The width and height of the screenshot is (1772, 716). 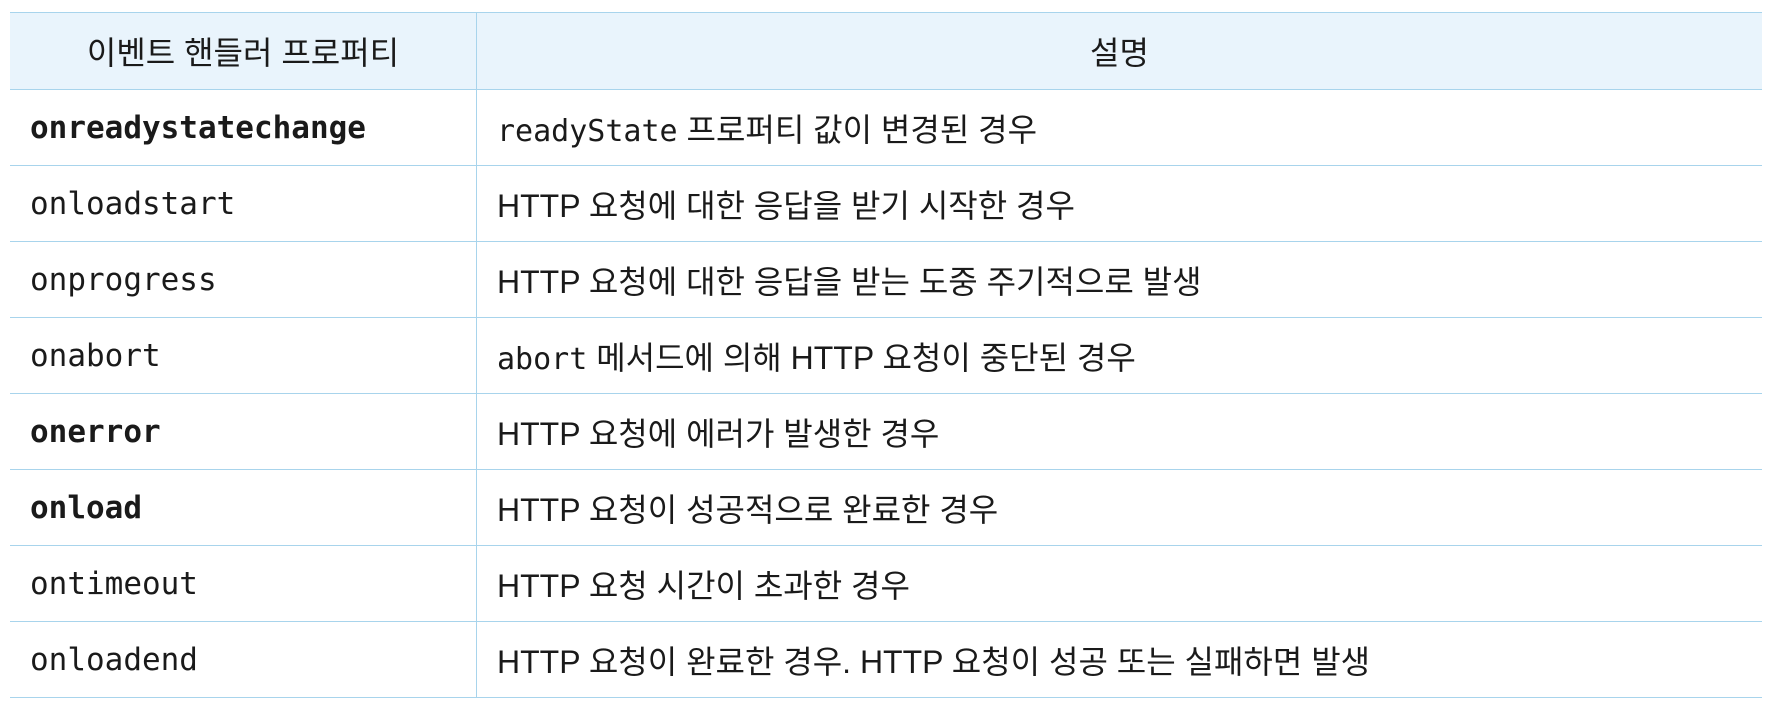 I want to click on row-property: onreadystatechange, so click(x=243, y=127).